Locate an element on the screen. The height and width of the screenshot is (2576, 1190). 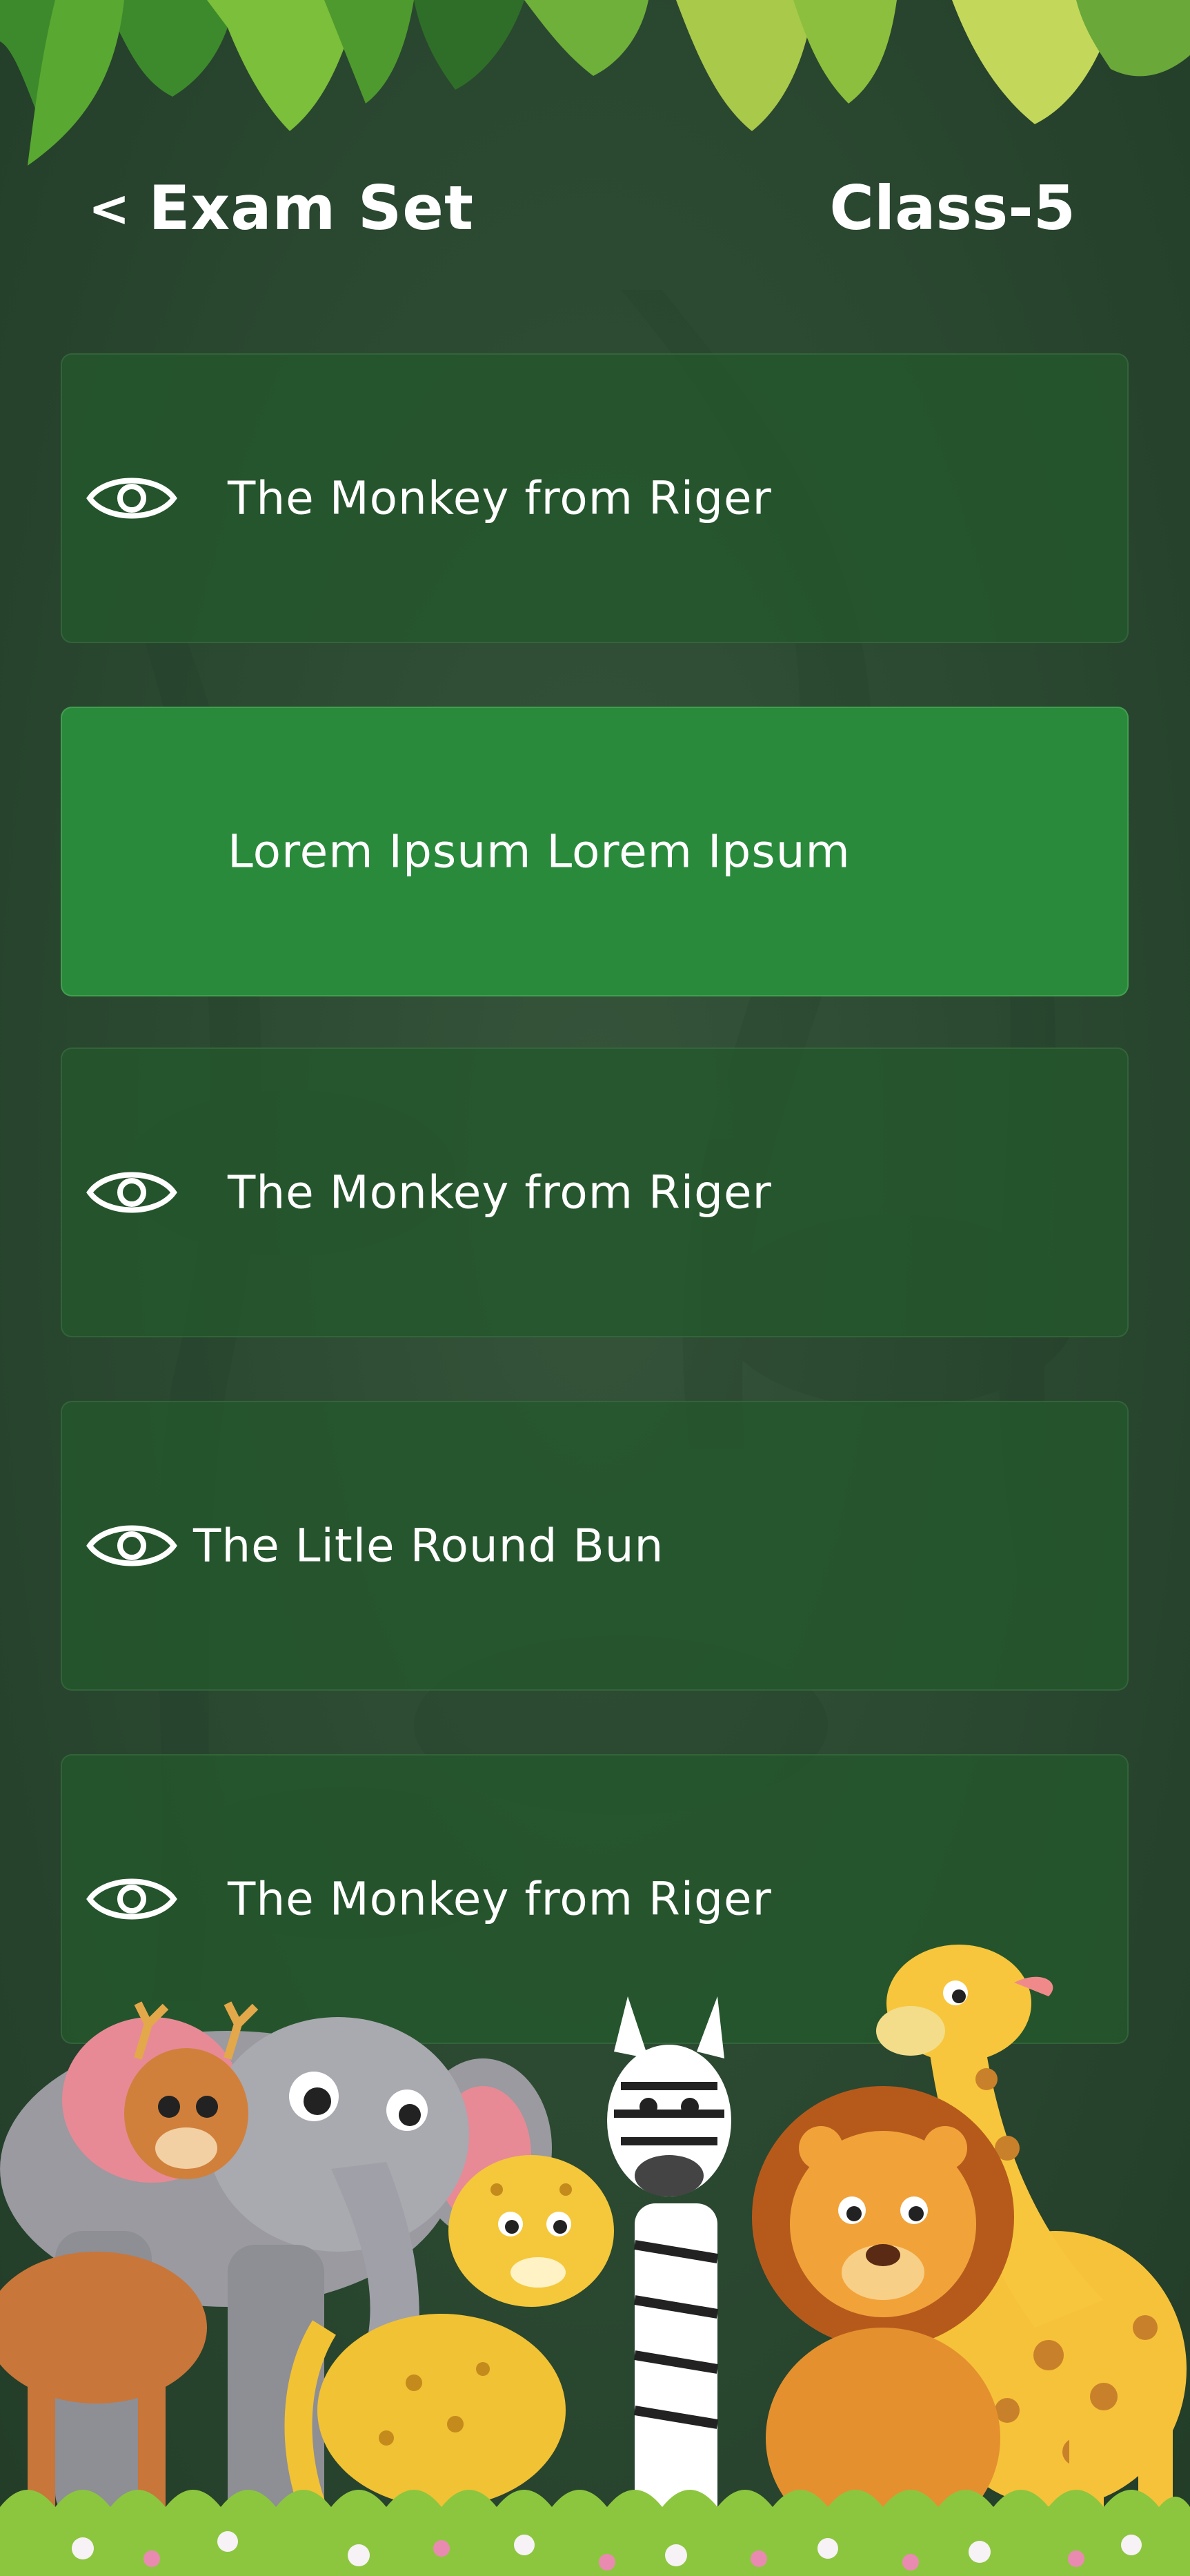
hanging-leaves is located at coordinates (595, 83).